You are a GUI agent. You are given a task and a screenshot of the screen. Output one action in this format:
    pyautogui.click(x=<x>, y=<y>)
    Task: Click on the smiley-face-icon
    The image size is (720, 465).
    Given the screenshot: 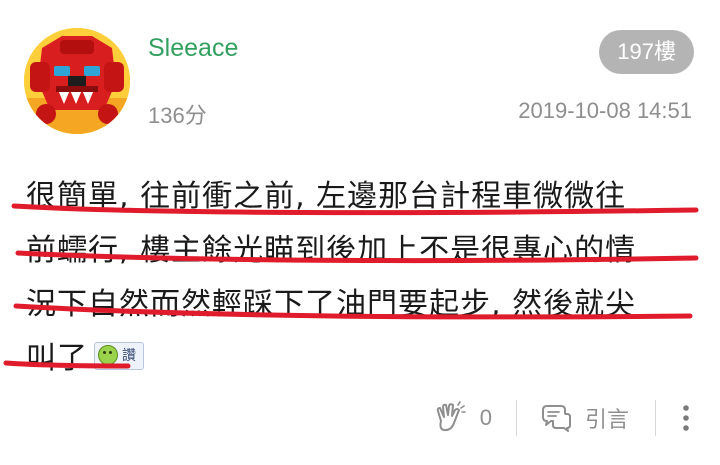 What is the action you would take?
    pyautogui.click(x=108, y=354)
    